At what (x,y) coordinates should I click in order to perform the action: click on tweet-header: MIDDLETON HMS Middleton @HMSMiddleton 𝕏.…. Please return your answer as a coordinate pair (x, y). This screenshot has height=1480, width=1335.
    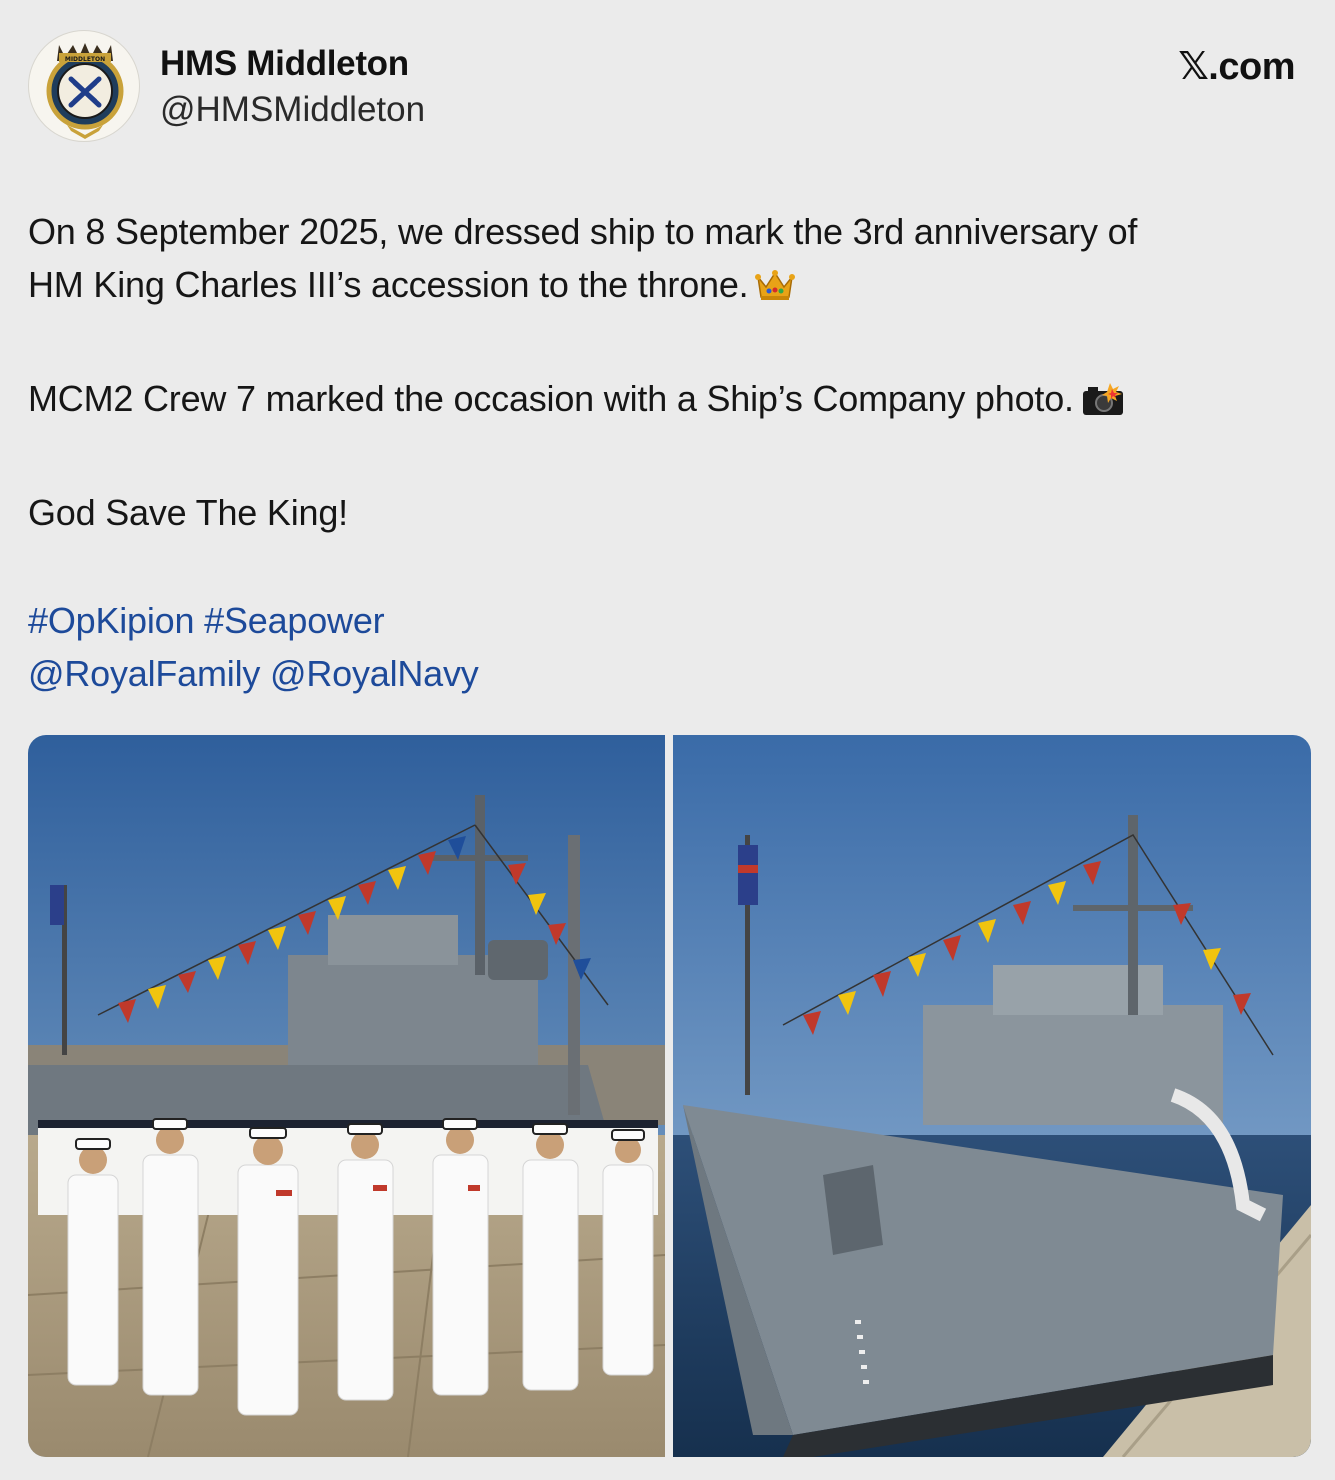
    Looking at the image, I should click on (667, 75).